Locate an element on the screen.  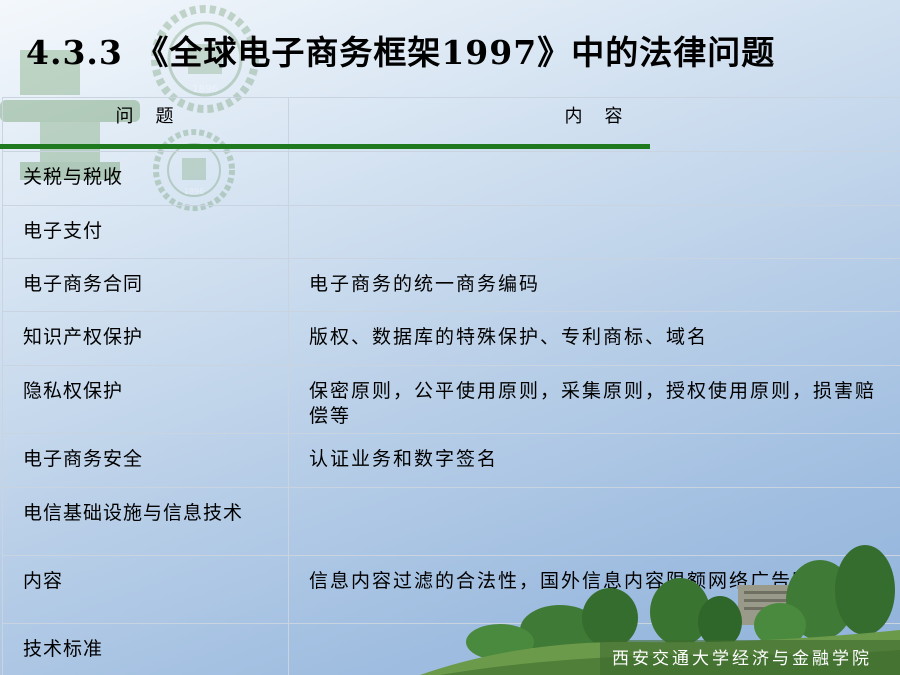
footer-institution: 西安交通大学经济与金融学院 is located at coordinates (742, 659).